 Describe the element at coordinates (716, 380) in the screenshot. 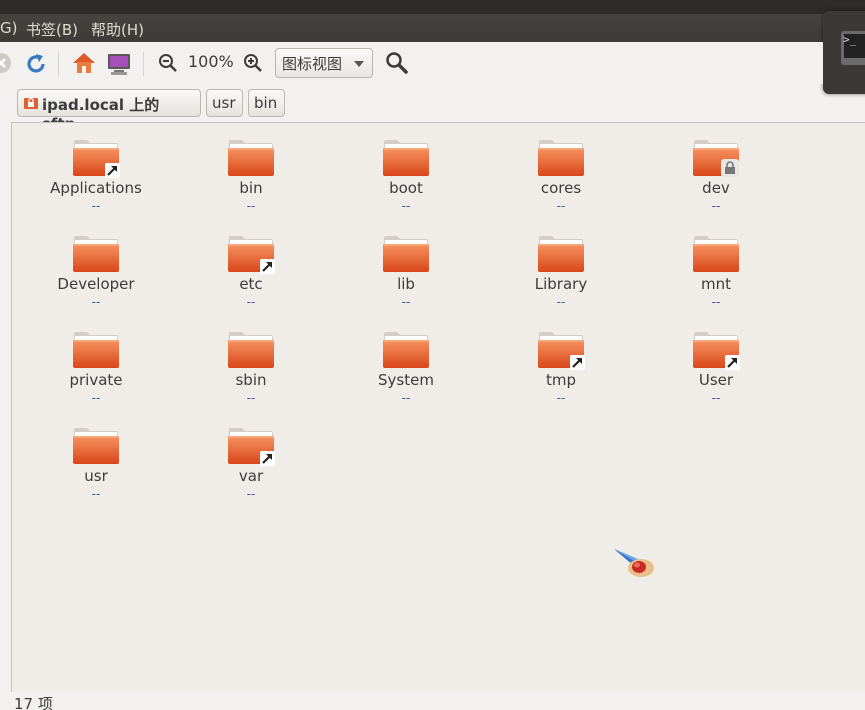

I see `file-name: User` at that location.